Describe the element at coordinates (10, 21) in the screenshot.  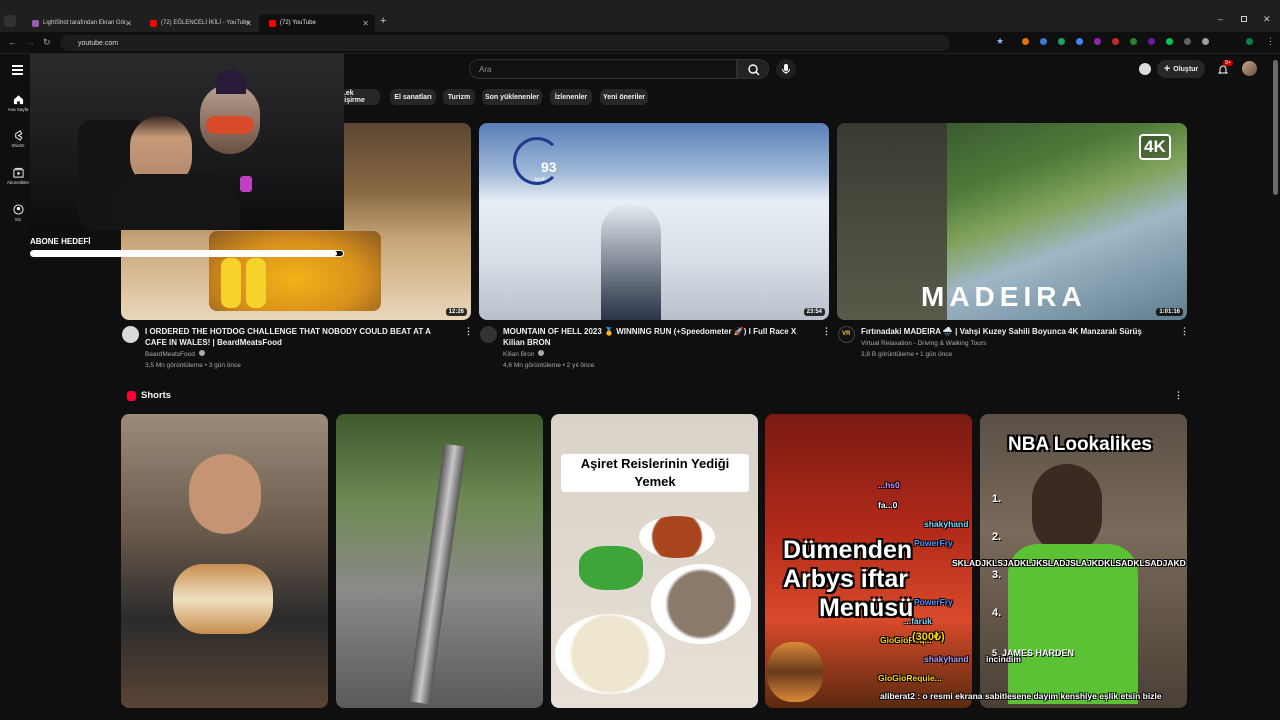
I see `tab-list-menu-button` at that location.